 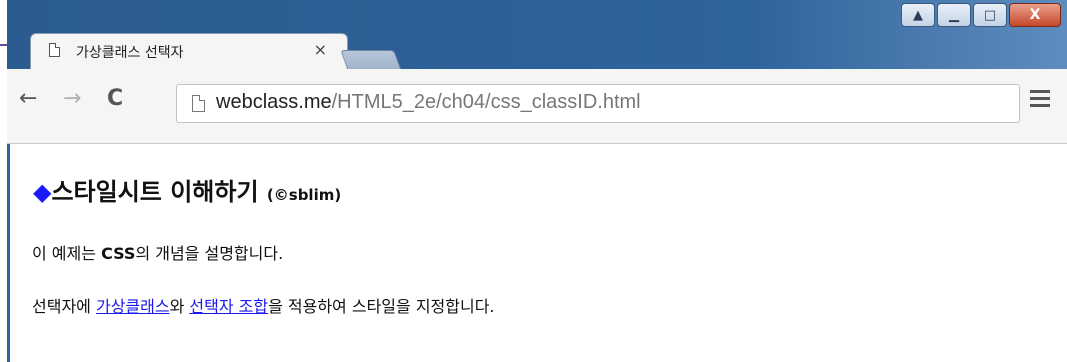 I want to click on p2-post: 을 적용하여 스타일을 지정합니다., so click(x=381, y=306).